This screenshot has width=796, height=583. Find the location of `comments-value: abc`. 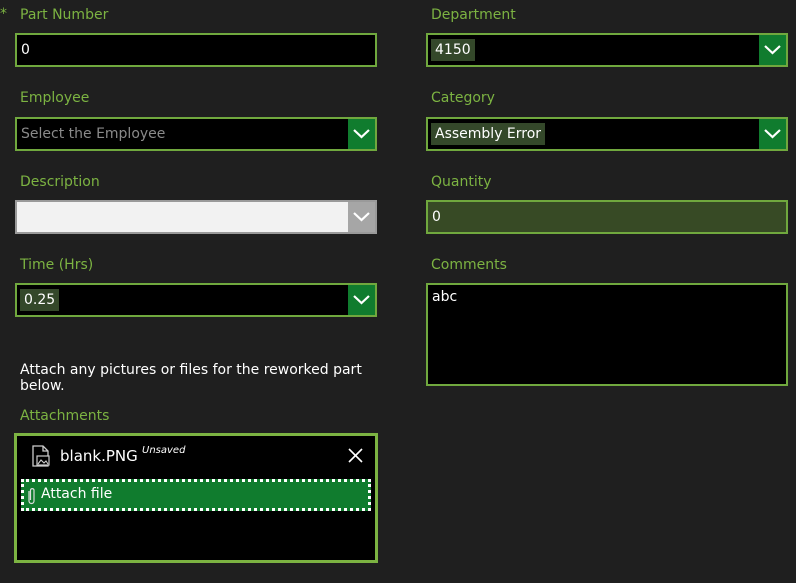

comments-value: abc is located at coordinates (445, 297).